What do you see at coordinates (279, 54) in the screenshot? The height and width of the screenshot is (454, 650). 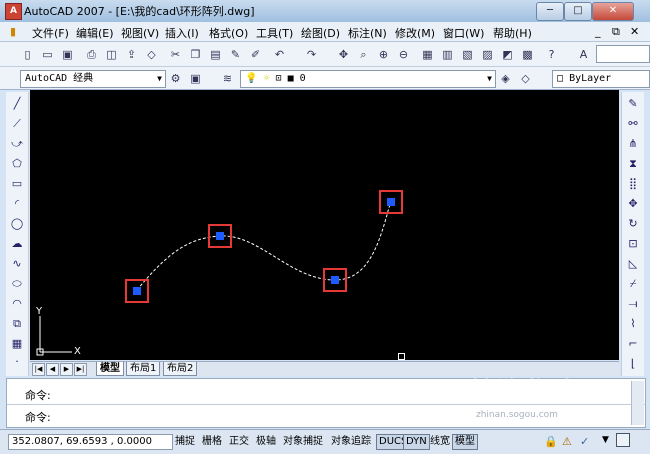 I see `undo-icon: ↶` at bounding box center [279, 54].